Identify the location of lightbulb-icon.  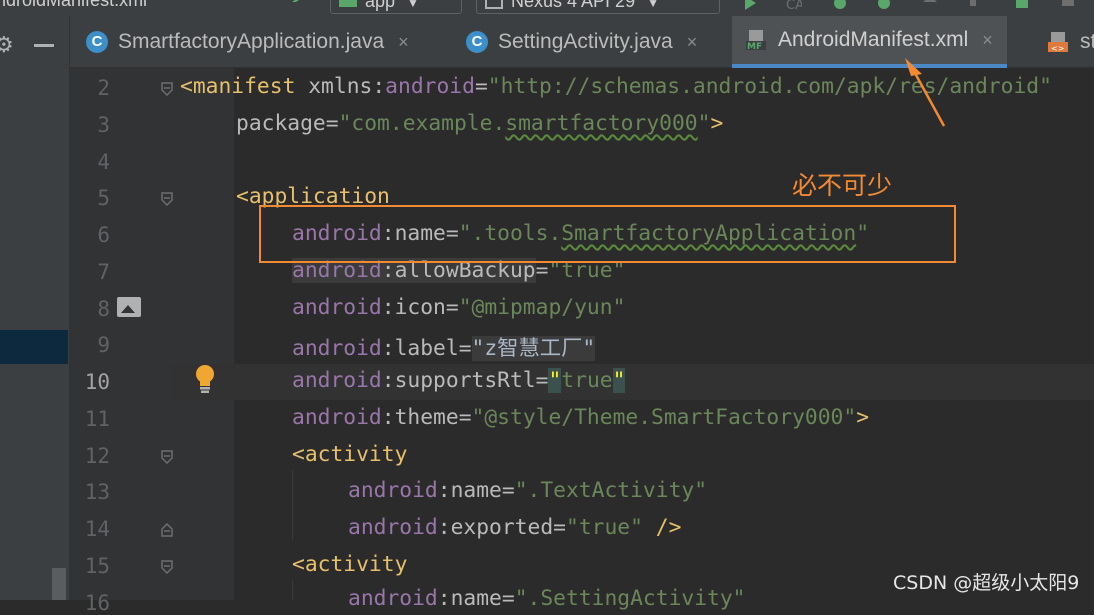
(205, 379).